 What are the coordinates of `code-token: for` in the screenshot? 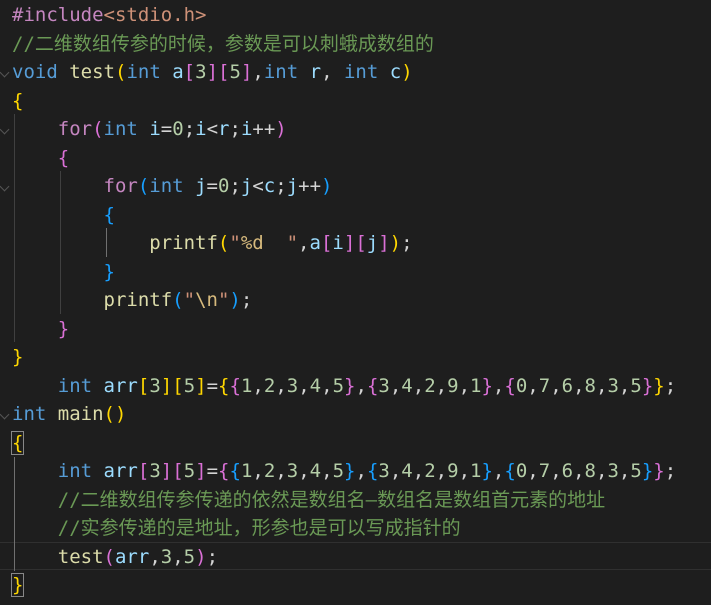 It's located at (120, 186).